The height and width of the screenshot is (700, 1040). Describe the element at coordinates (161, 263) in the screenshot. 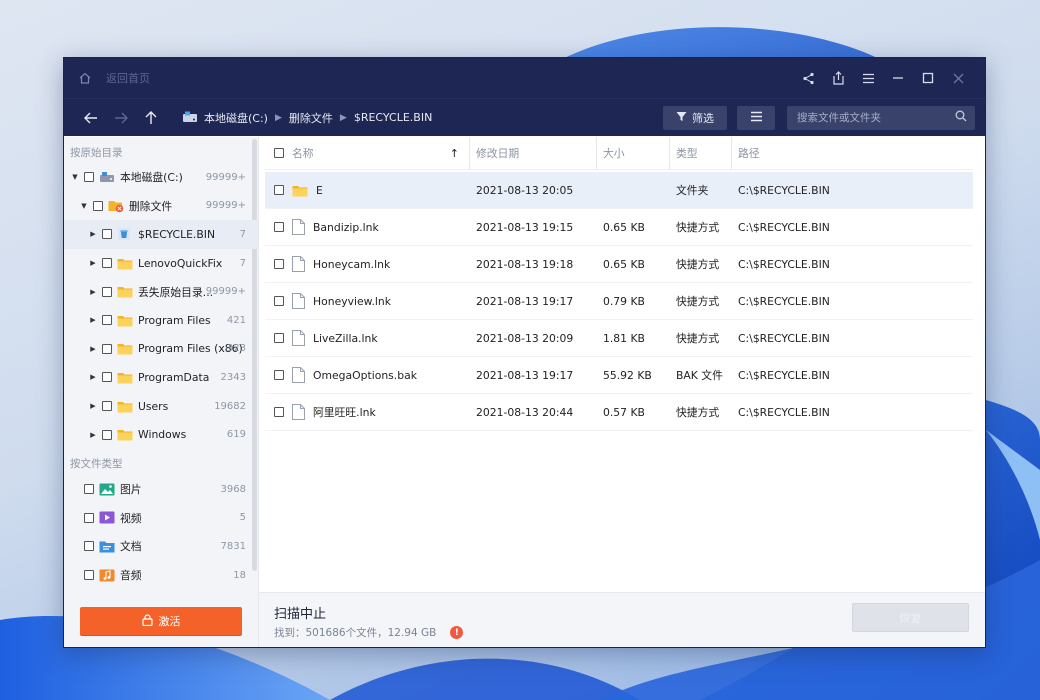

I see `tree-item: ▶ LenovoQuickFix 7` at that location.